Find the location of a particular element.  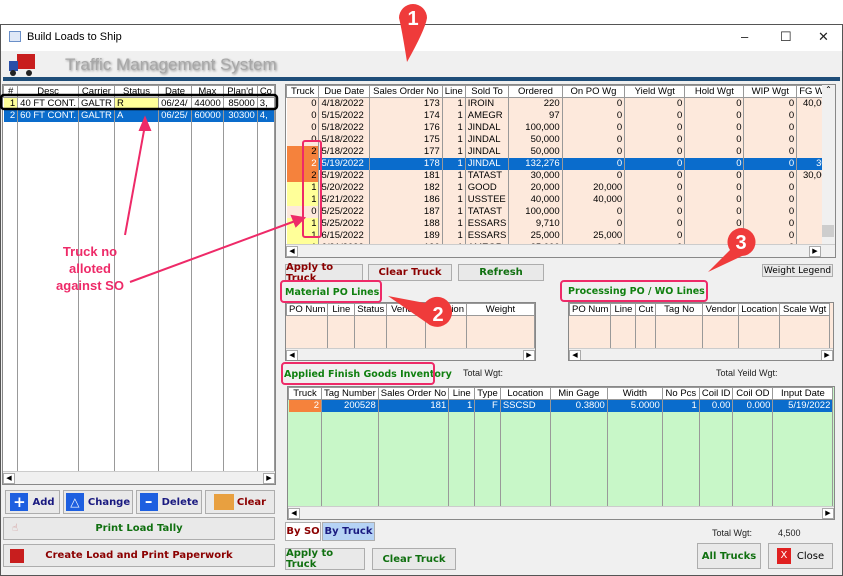

column-header: Sold To is located at coordinates (487, 91).